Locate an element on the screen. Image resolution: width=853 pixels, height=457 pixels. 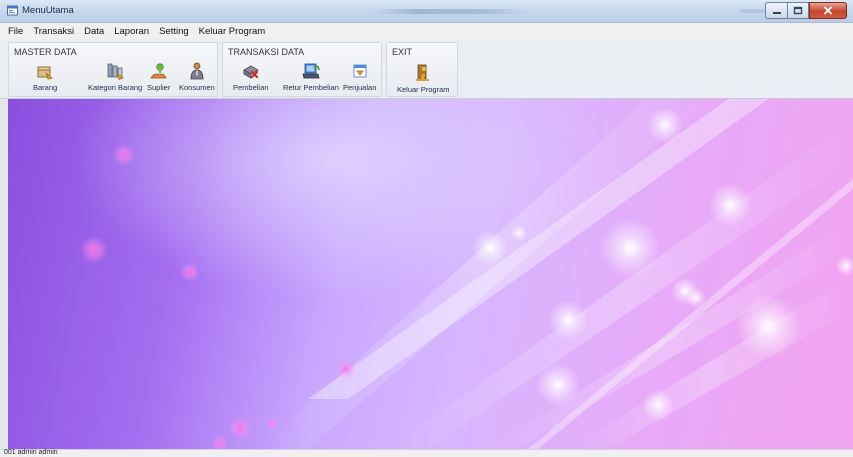
minimize-button is located at coordinates (776, 10).